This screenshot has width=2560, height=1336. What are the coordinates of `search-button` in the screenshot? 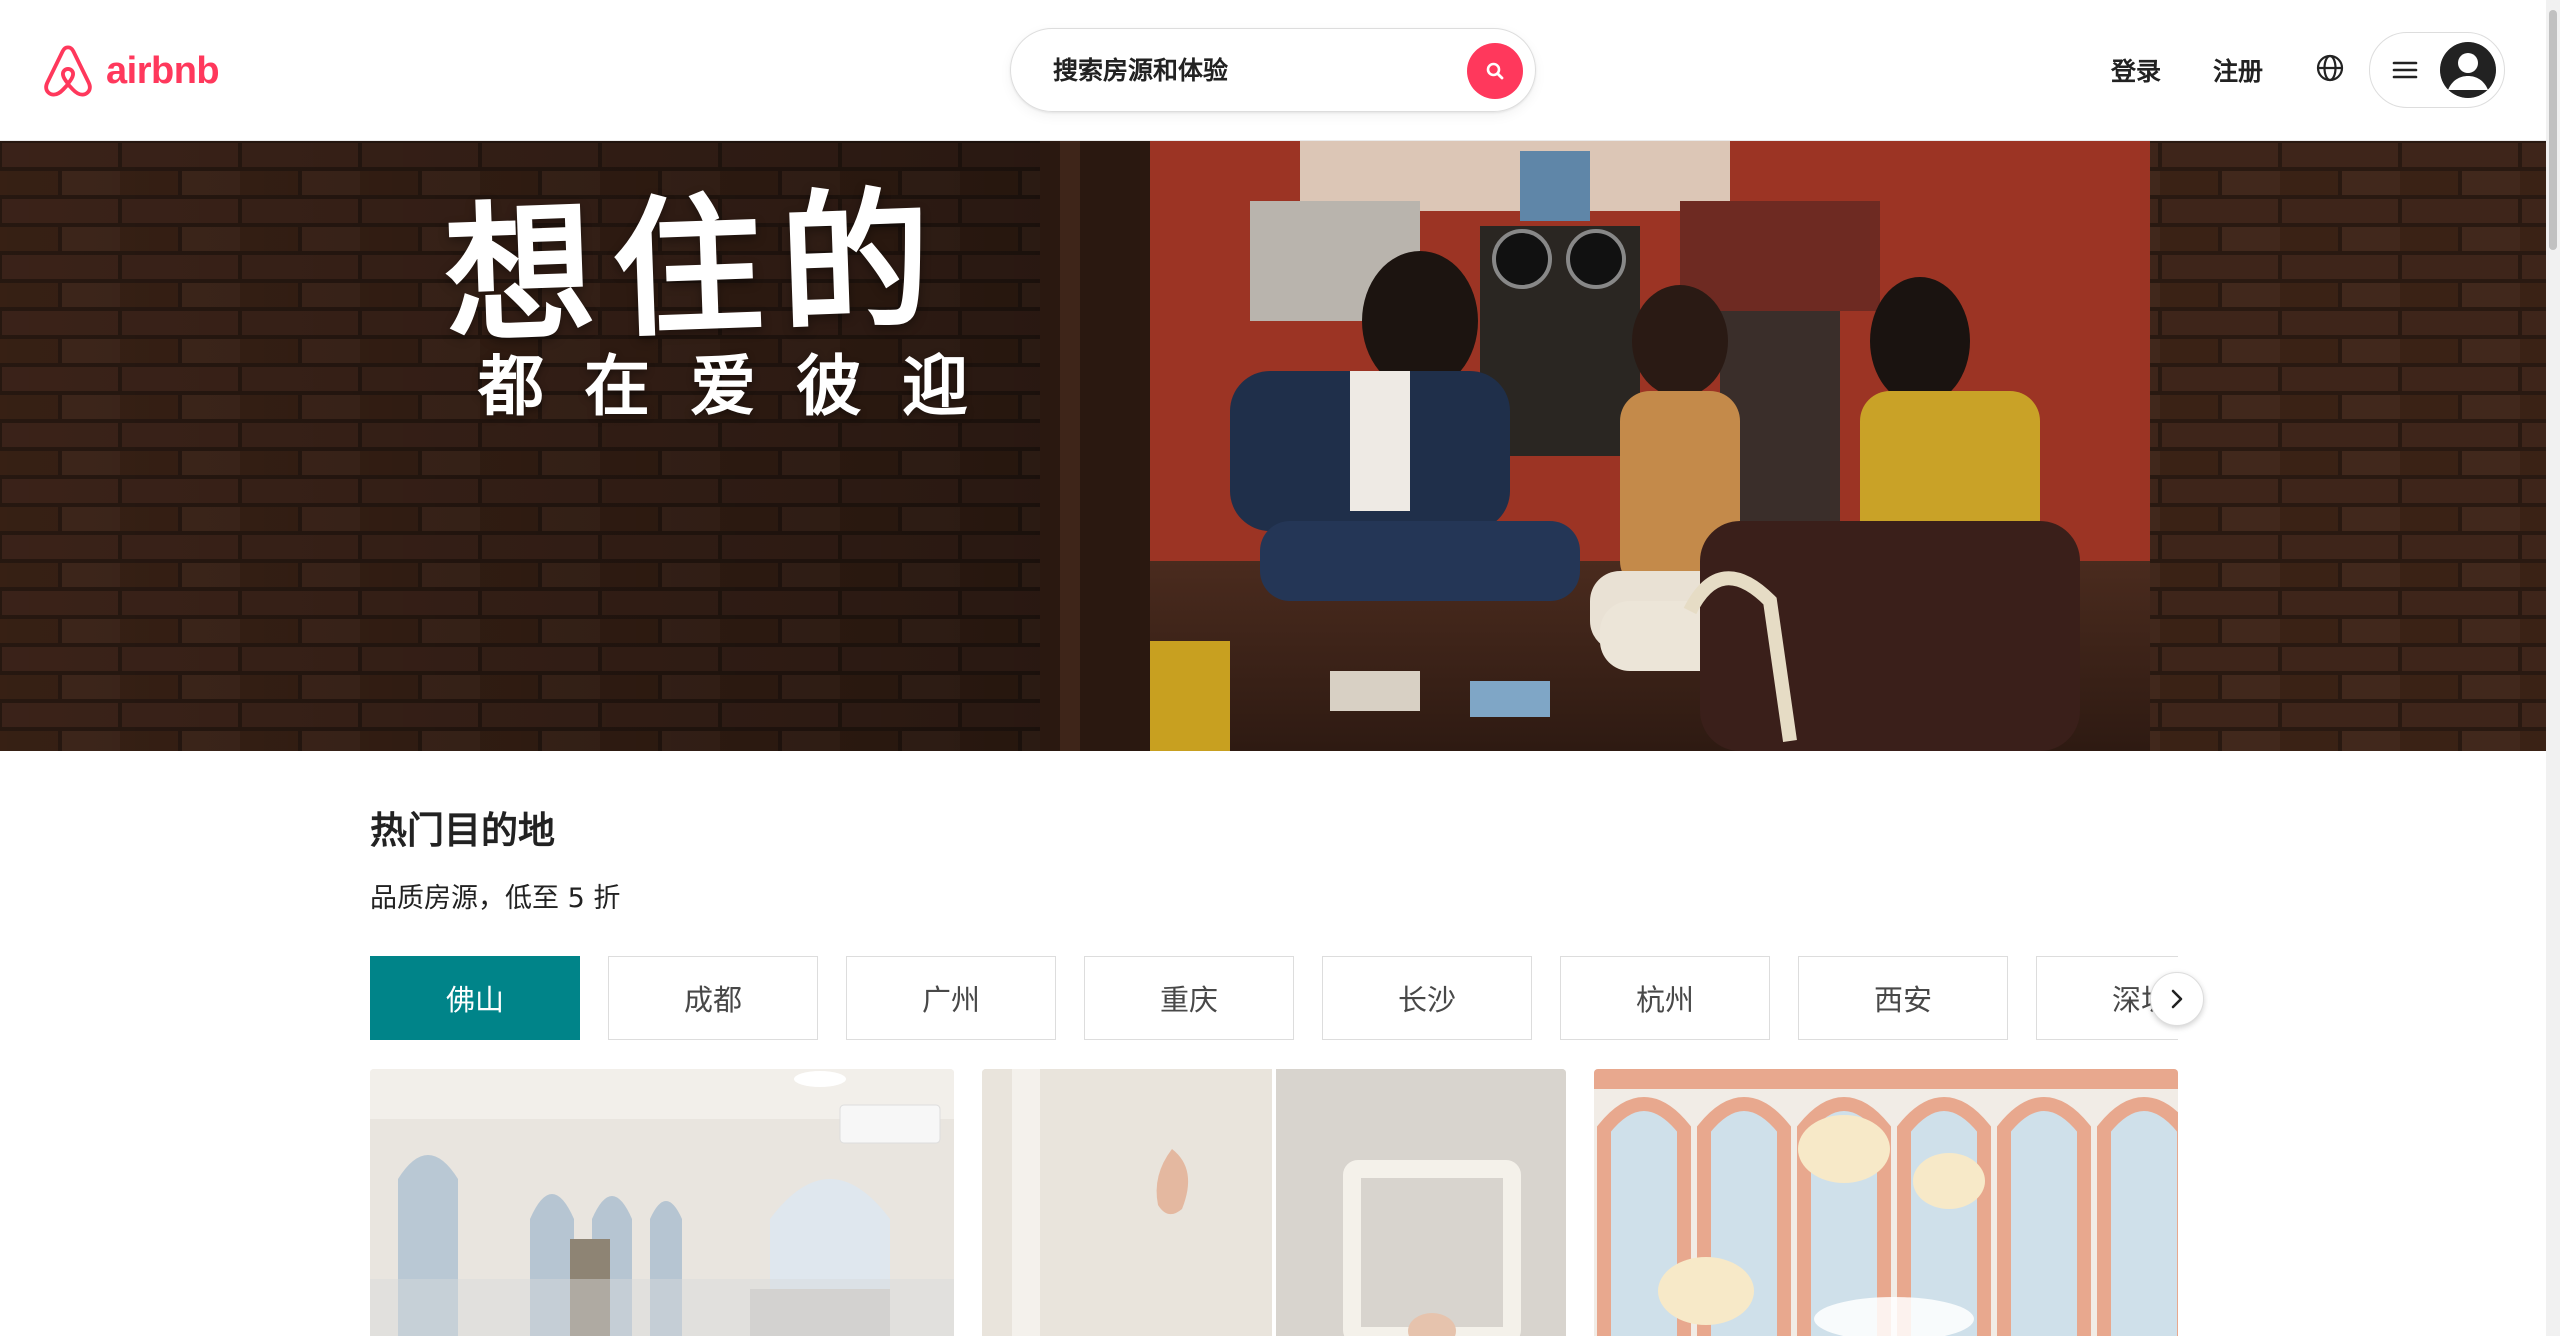 It's located at (1495, 71).